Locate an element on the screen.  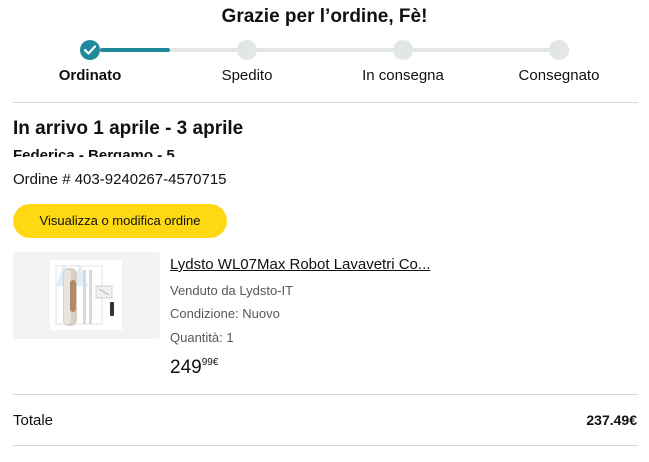
recipient-line: Federica - Bergamo - 5 is located at coordinates (94, 150).